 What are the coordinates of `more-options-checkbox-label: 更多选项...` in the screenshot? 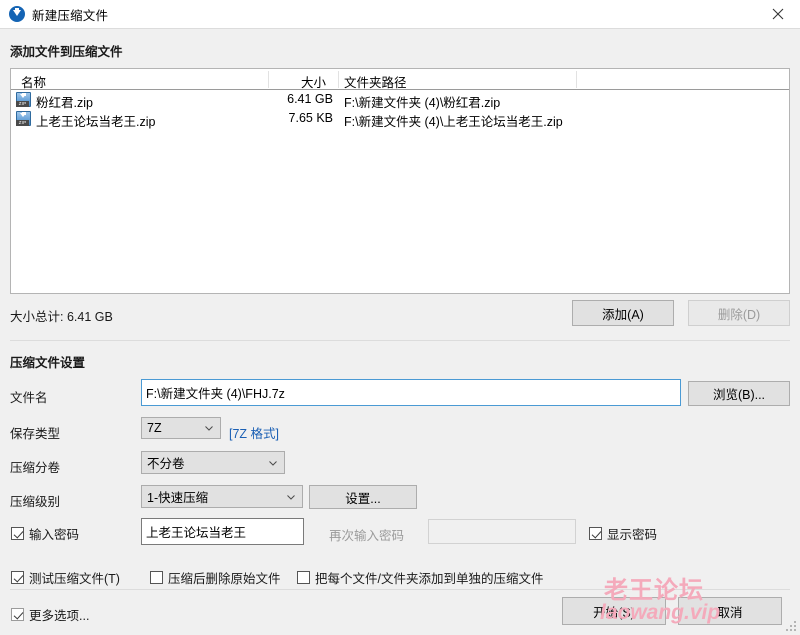 It's located at (59, 616).